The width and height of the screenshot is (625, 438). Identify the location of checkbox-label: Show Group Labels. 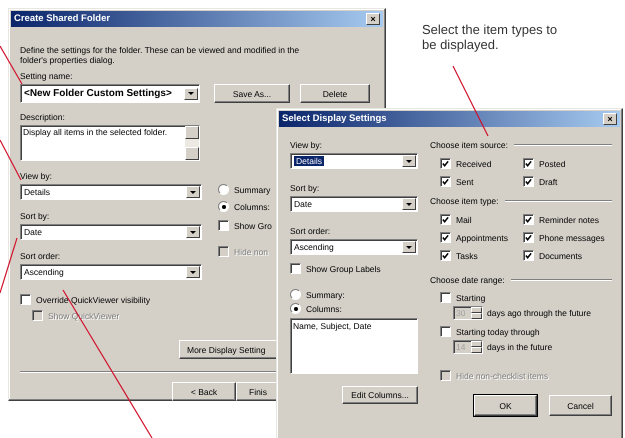
(343, 269).